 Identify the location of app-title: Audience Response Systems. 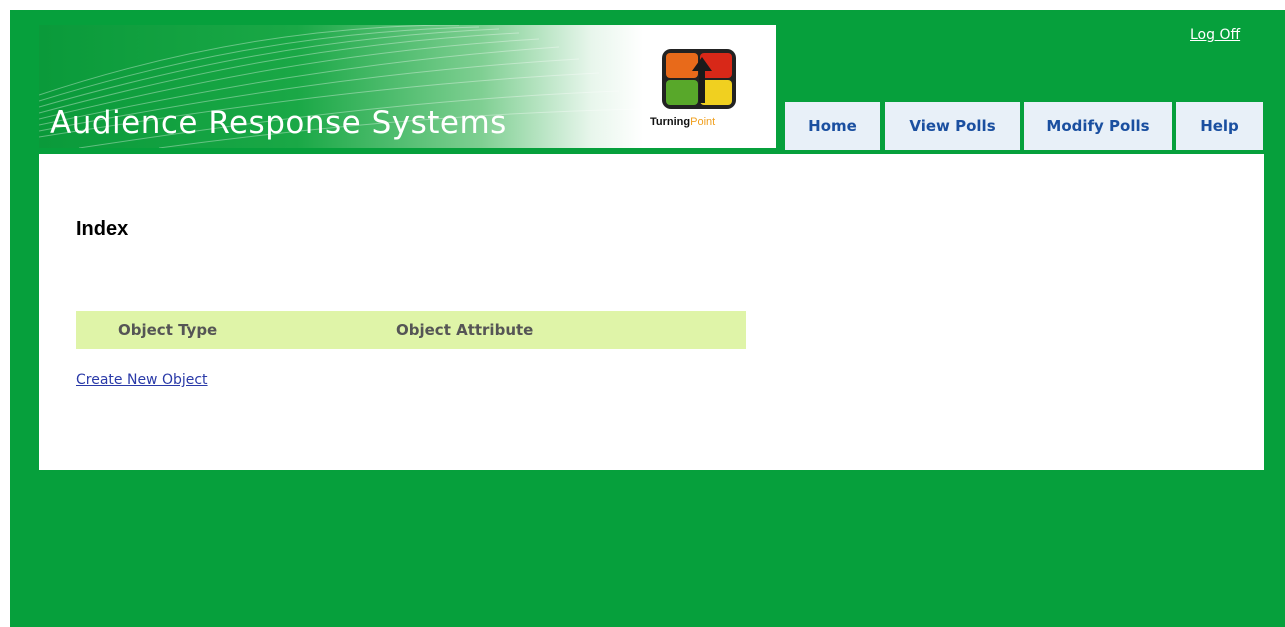
(278, 123).